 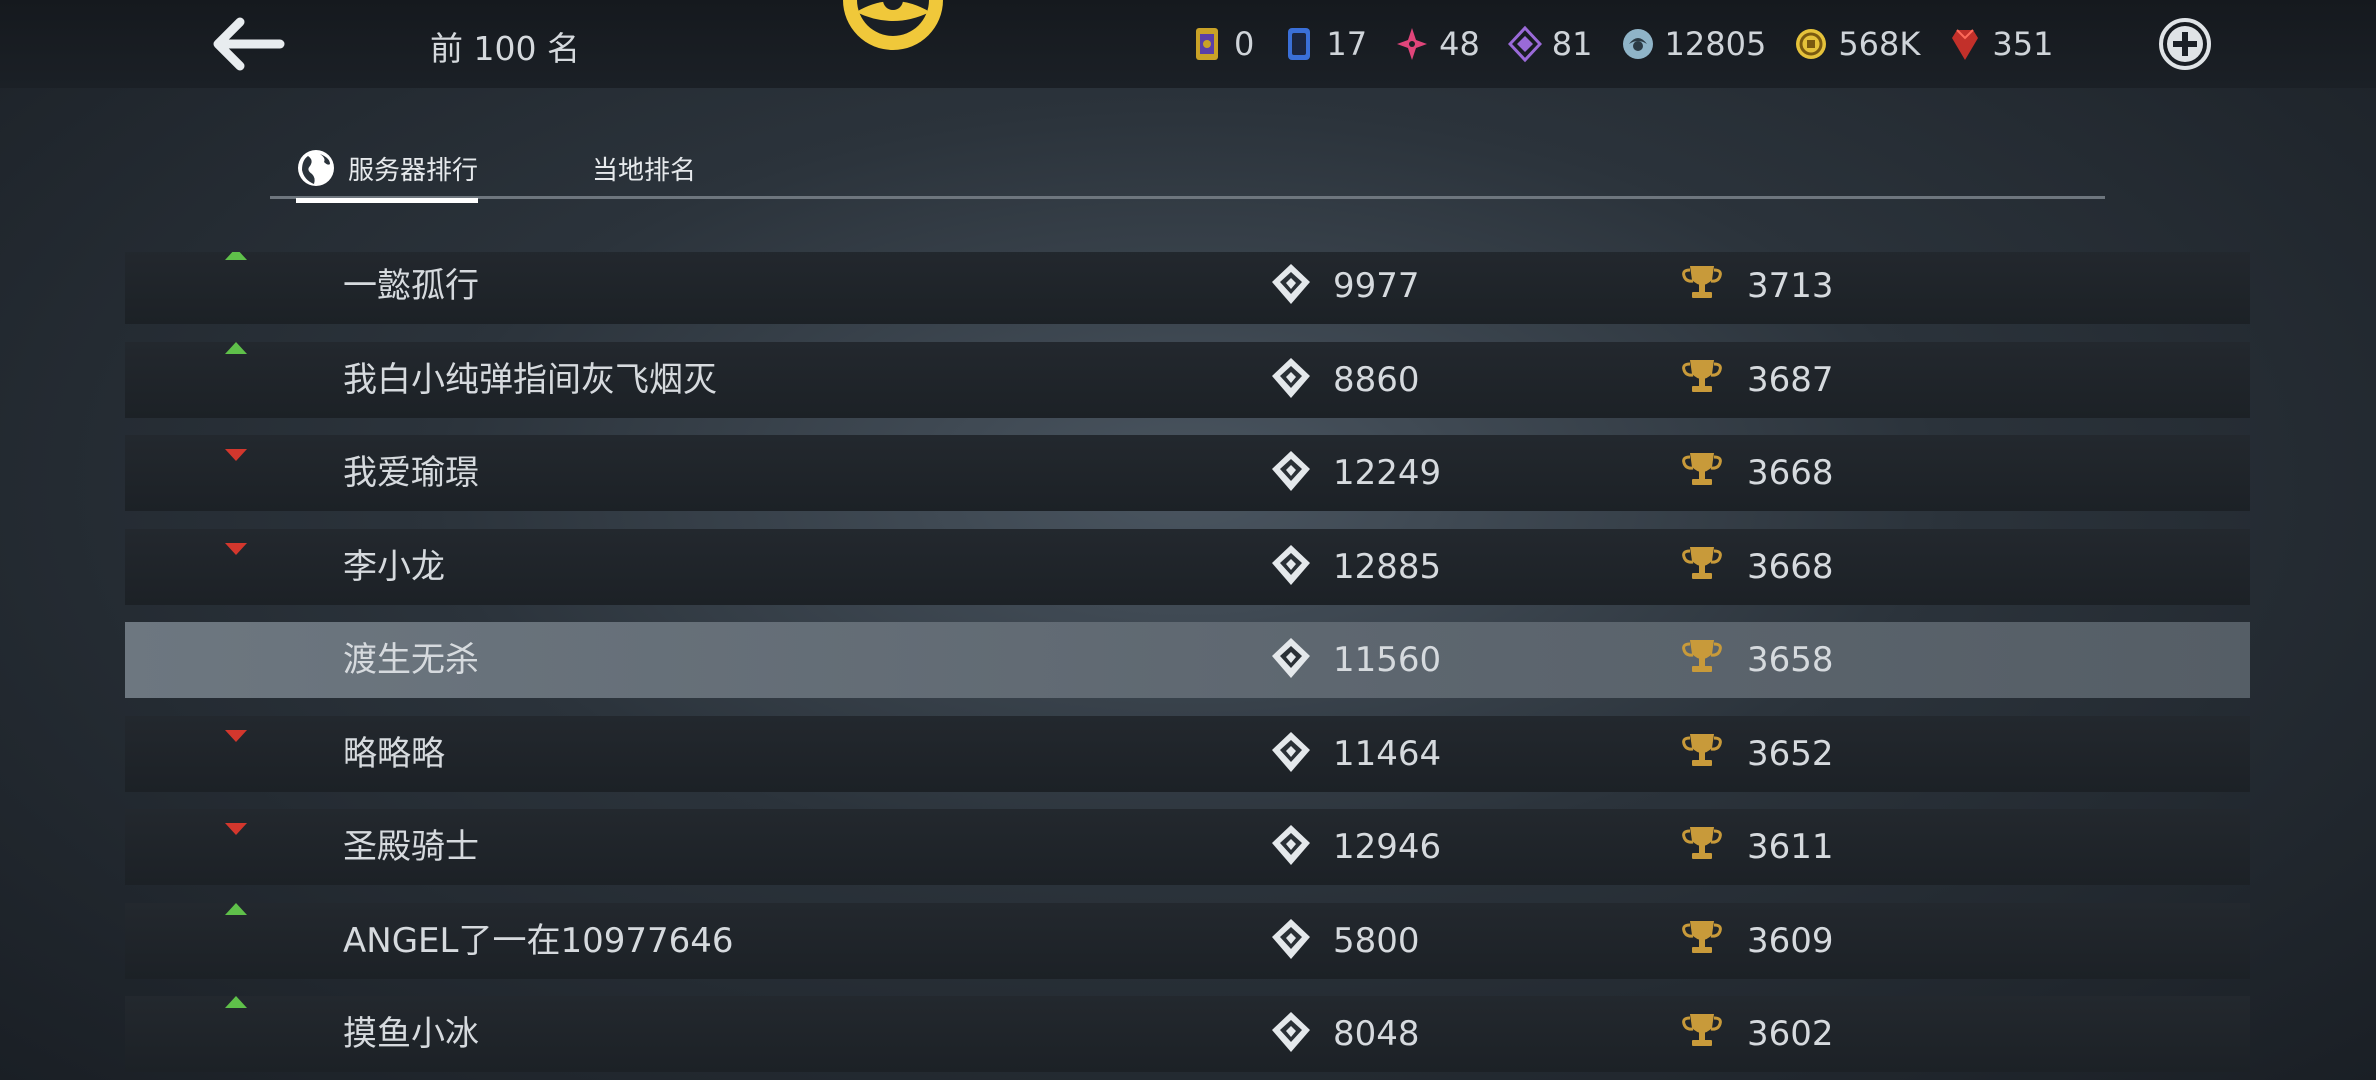 I want to click on purple-crystal-icon, so click(x=1529, y=44).